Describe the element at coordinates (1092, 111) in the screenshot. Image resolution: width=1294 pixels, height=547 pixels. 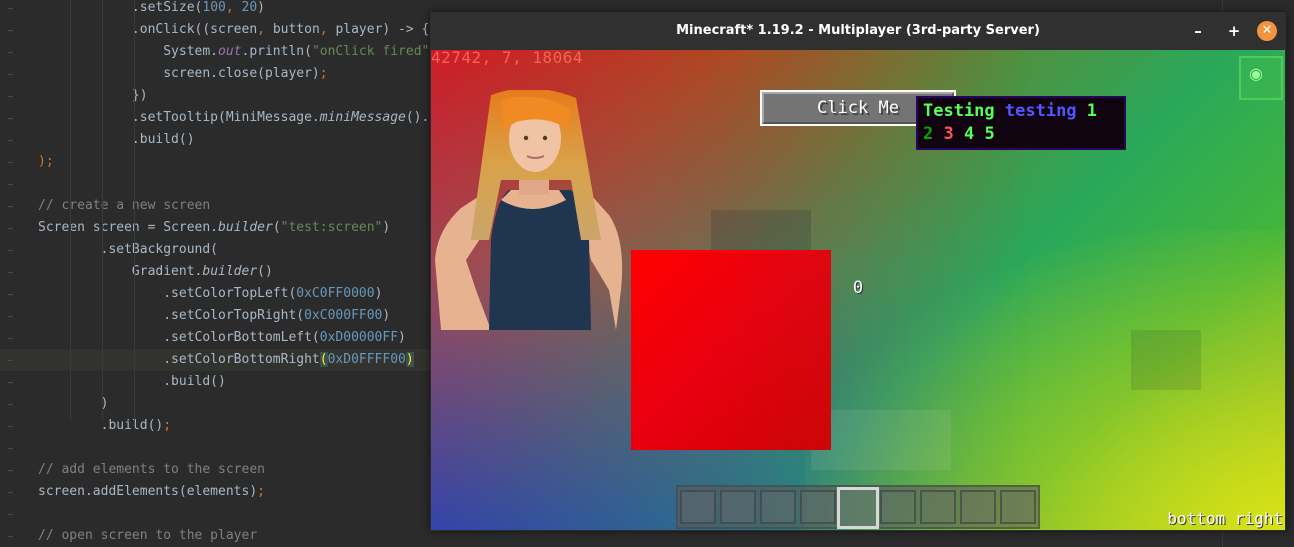
I see `tooltip-text: 1` at that location.